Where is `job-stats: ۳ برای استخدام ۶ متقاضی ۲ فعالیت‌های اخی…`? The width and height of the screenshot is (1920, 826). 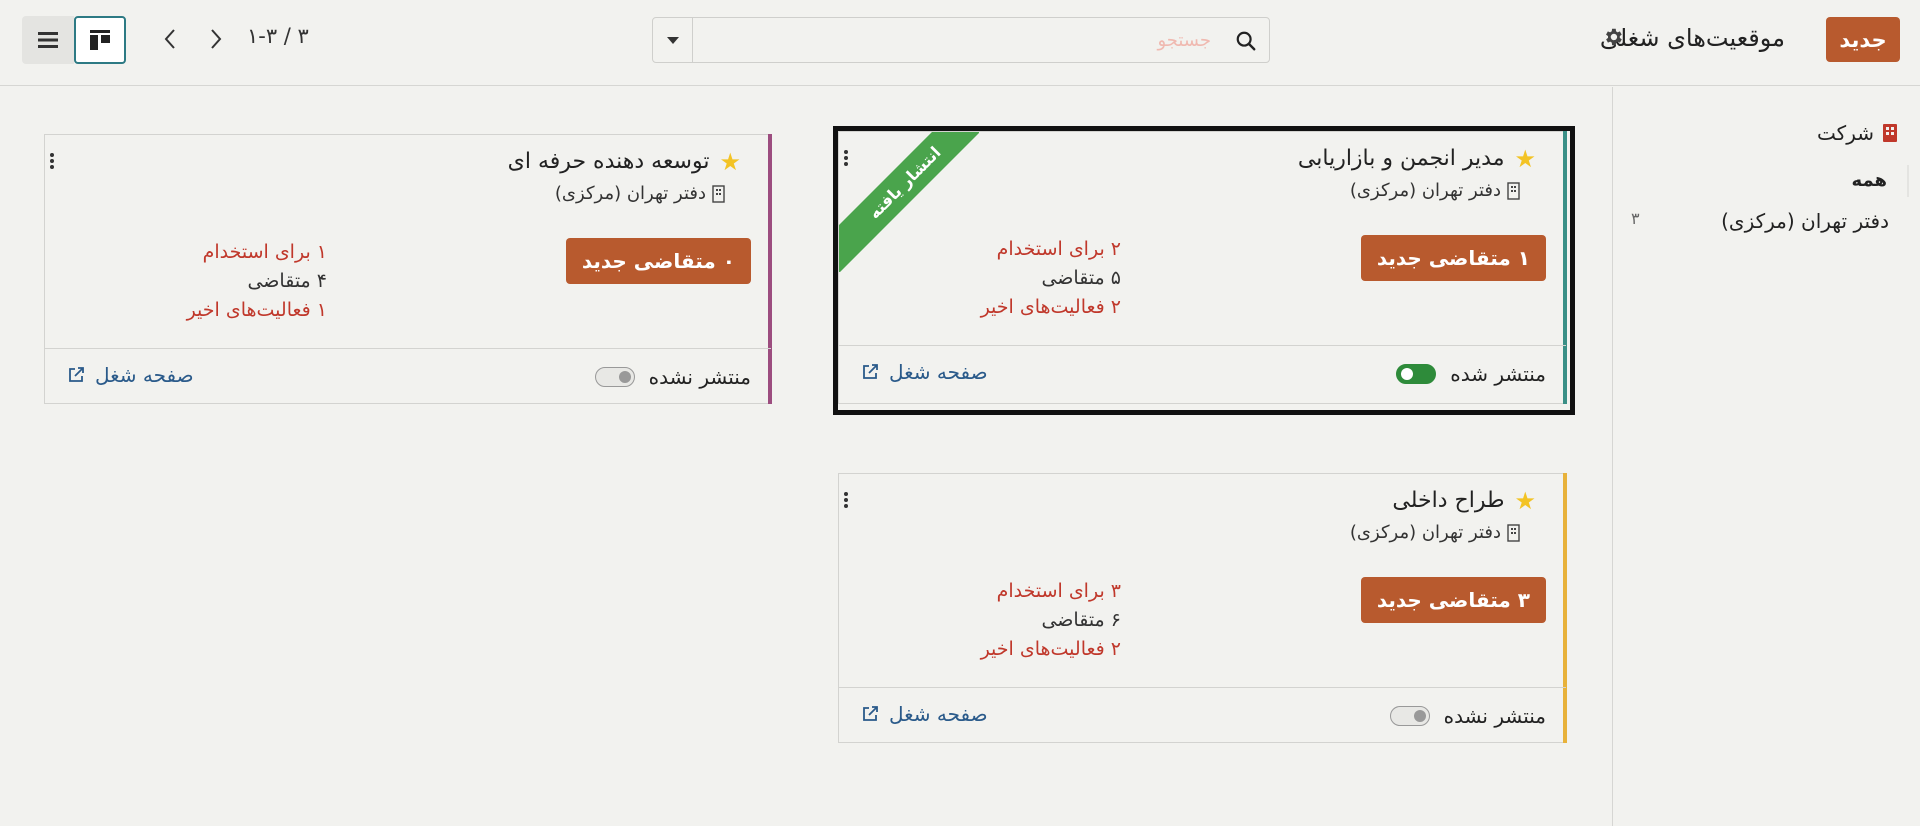 job-stats: ۳ برای استخدام ۶ متقاضی ۲ فعالیت‌های اخی… is located at coordinates (980, 620).